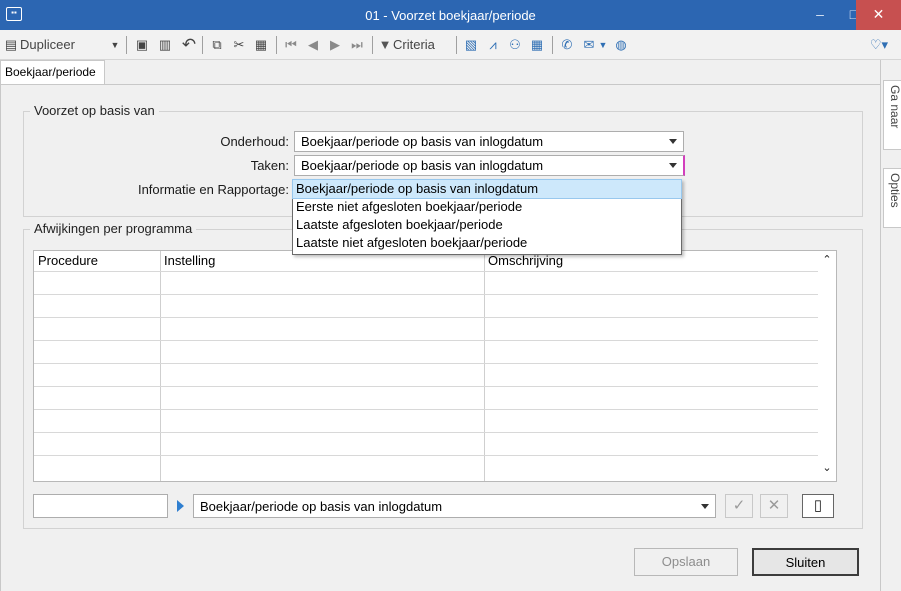 Image resolution: width=901 pixels, height=591 pixels. I want to click on phone-icon: ✆, so click(567, 45).